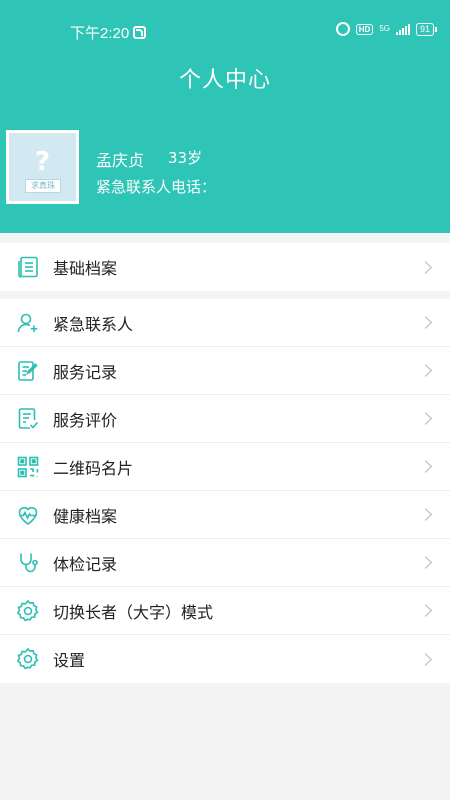  Describe the element at coordinates (133, 612) in the screenshot. I see `menu-item-label: 切换长者（大字）模式` at that location.